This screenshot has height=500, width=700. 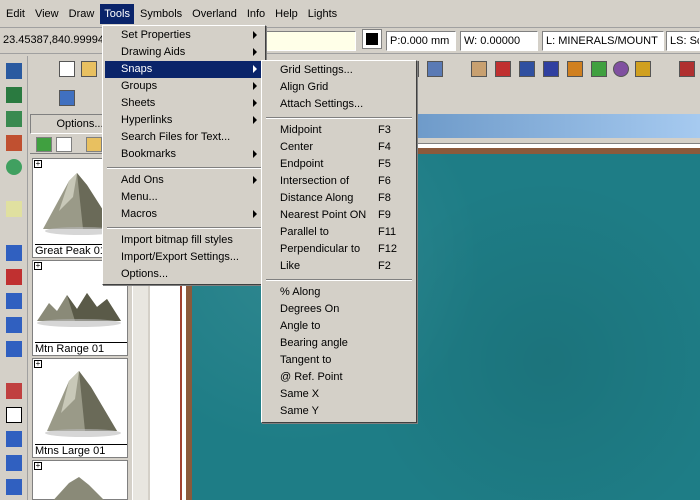 What do you see at coordinates (14, 415) in the screenshot?
I see `hash-tool-button` at bounding box center [14, 415].